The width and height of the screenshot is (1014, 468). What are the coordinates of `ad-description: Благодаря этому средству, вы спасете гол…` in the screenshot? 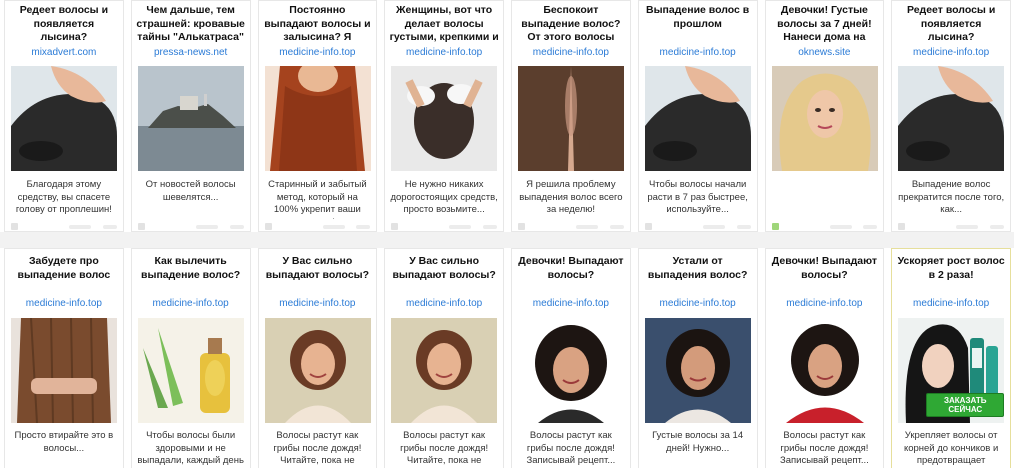 It's located at (64, 199).